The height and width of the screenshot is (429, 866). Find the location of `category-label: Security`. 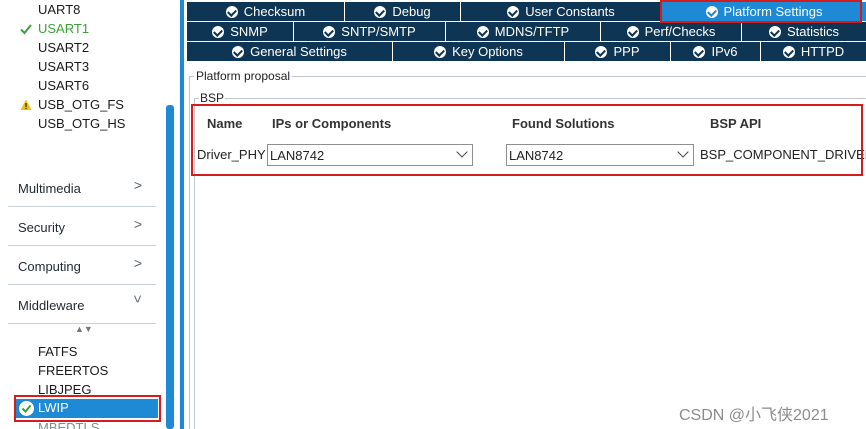

category-label: Security is located at coordinates (41, 227).